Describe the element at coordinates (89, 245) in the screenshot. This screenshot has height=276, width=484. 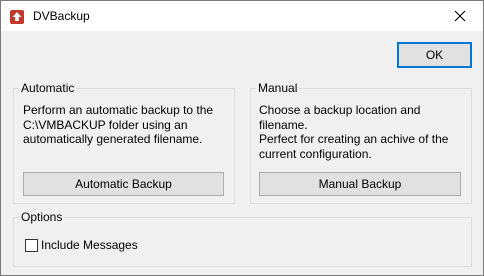
I see `include-messages-label: Include Messages` at that location.